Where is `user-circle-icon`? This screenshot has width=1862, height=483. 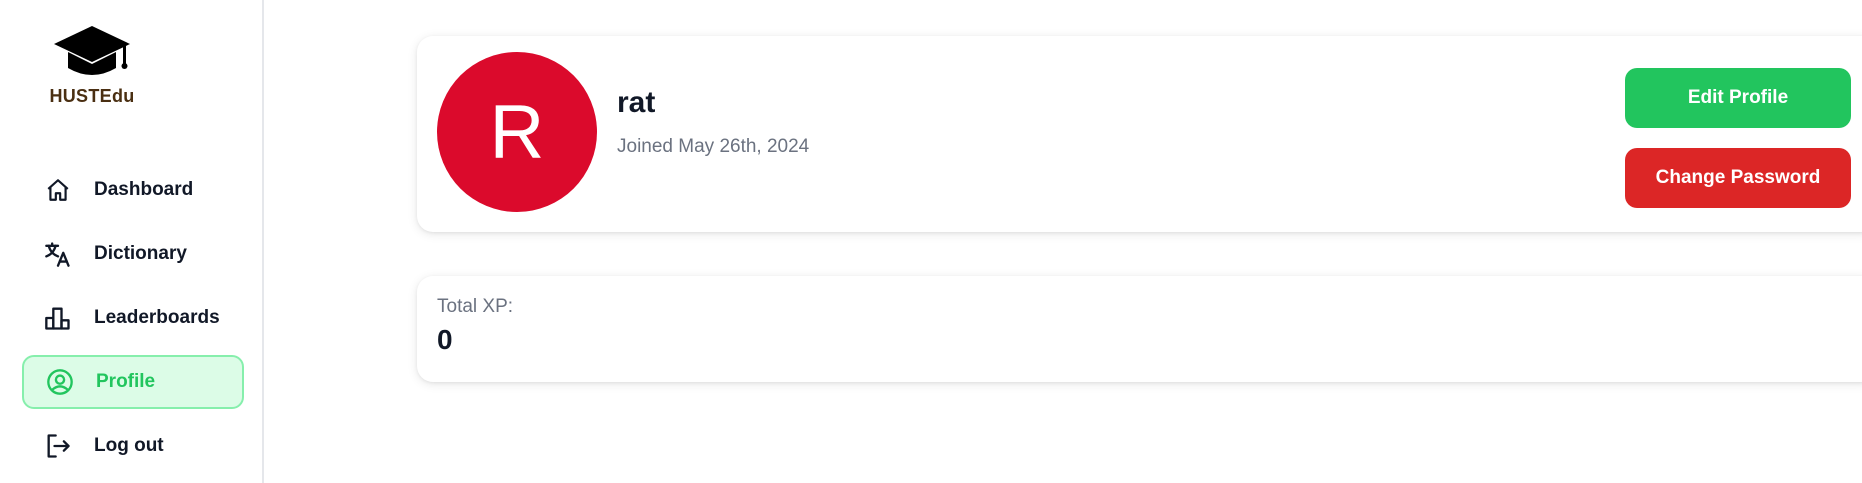
user-circle-icon is located at coordinates (60, 382).